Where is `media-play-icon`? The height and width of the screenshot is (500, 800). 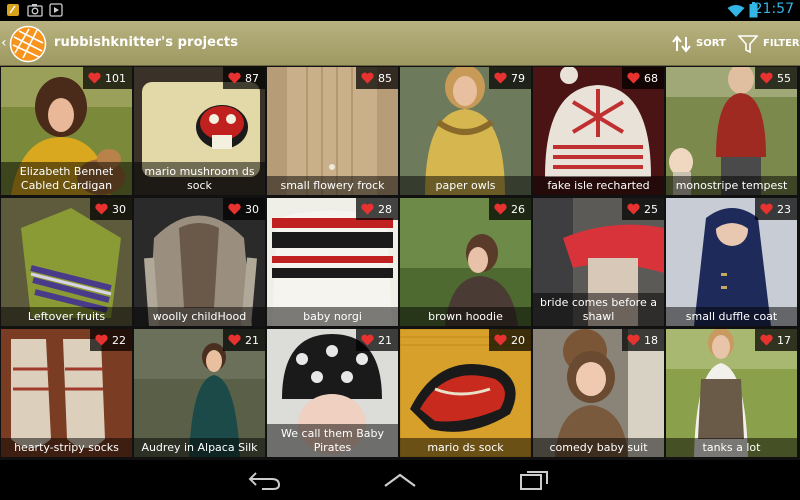
media-play-icon is located at coordinates (56, 10).